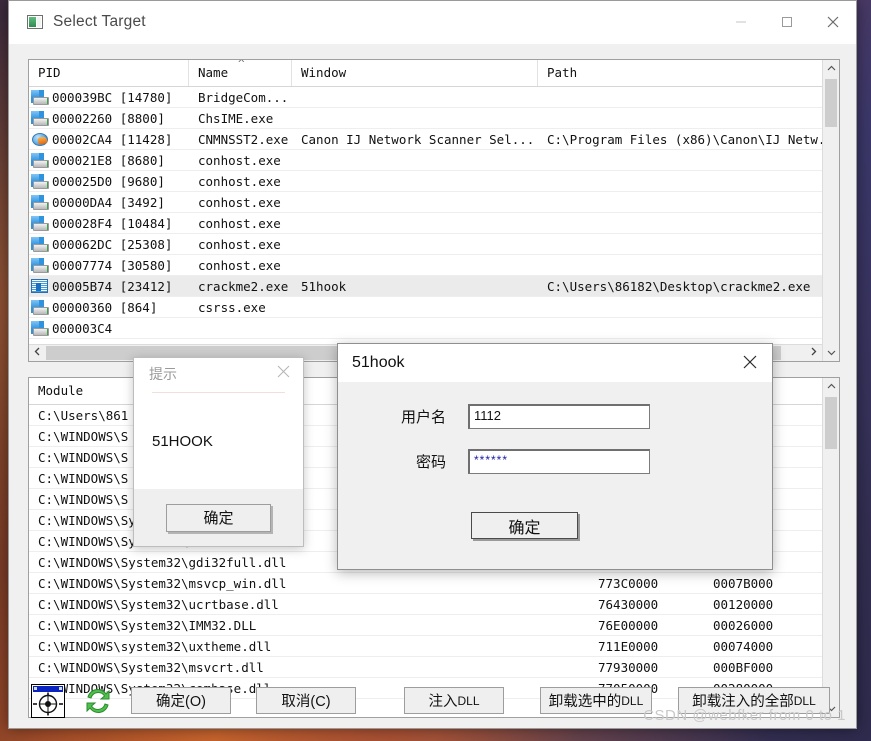 The height and width of the screenshot is (741, 871). Describe the element at coordinates (741, 22) in the screenshot. I see `minimize-button` at that location.